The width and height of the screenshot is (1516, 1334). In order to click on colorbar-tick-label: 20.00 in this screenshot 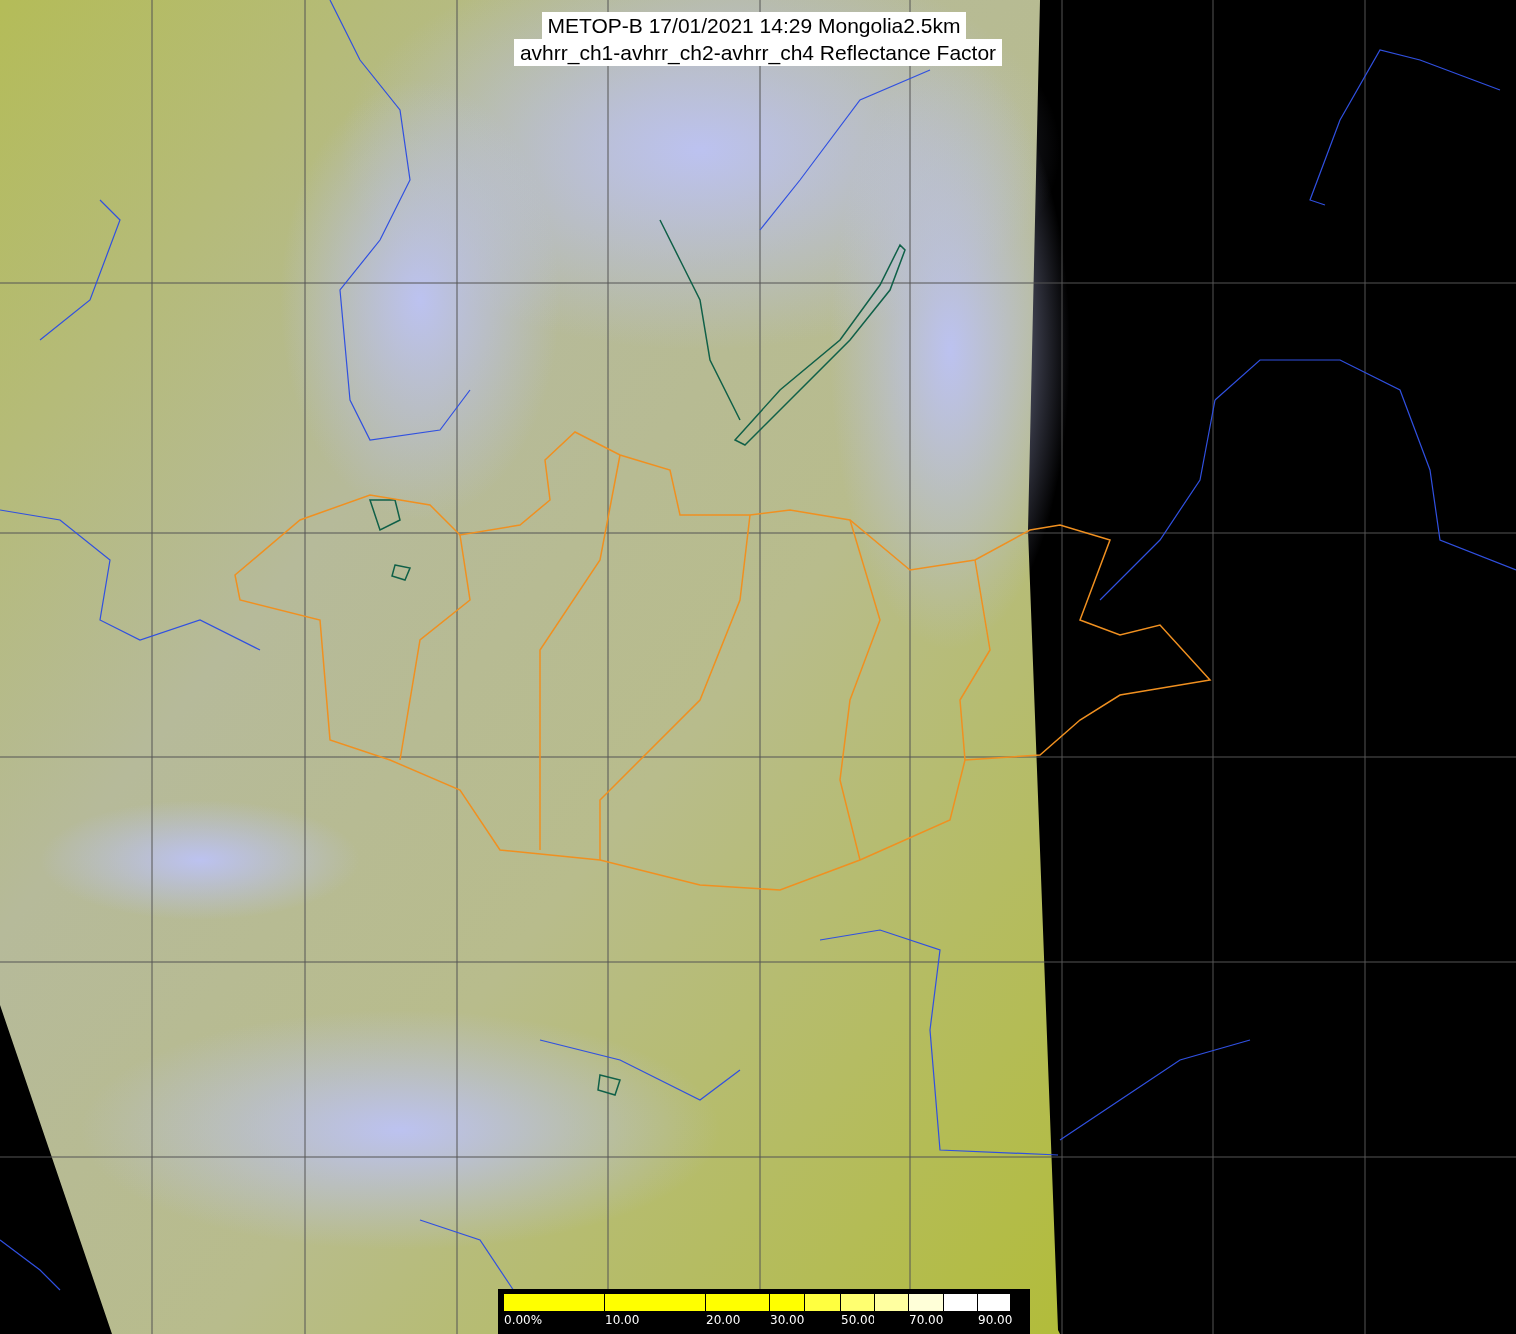, I will do `click(724, 1320)`.